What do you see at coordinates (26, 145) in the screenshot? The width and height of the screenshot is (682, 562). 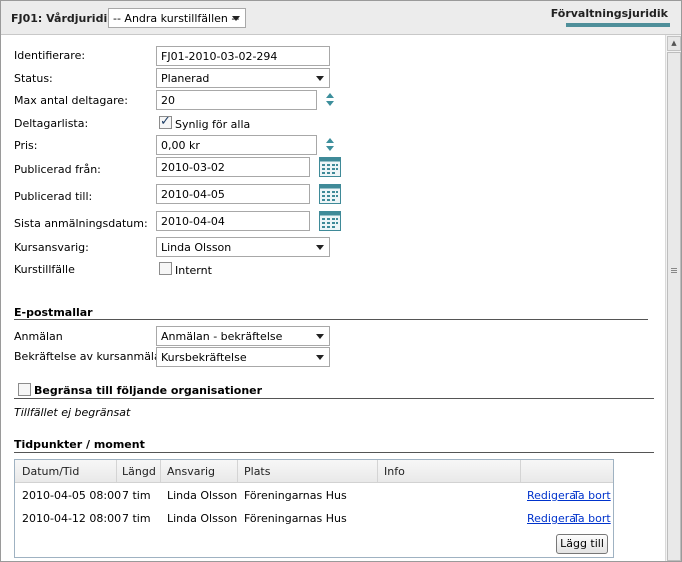 I see `price-label: Pris:` at bounding box center [26, 145].